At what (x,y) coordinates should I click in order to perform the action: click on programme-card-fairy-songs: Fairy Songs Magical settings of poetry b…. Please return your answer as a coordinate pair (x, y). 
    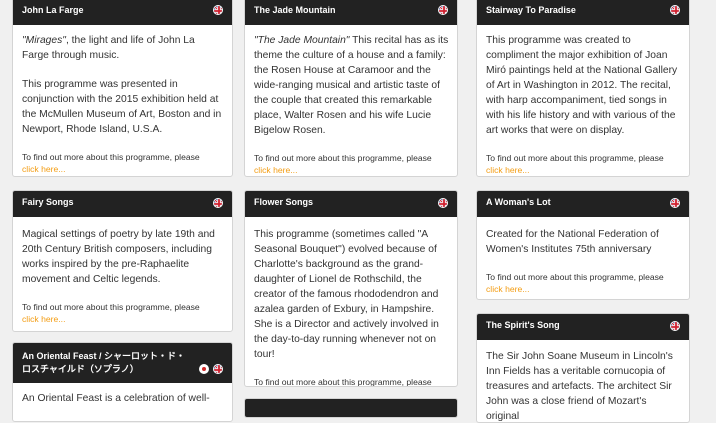
    Looking at the image, I should click on (122, 261).